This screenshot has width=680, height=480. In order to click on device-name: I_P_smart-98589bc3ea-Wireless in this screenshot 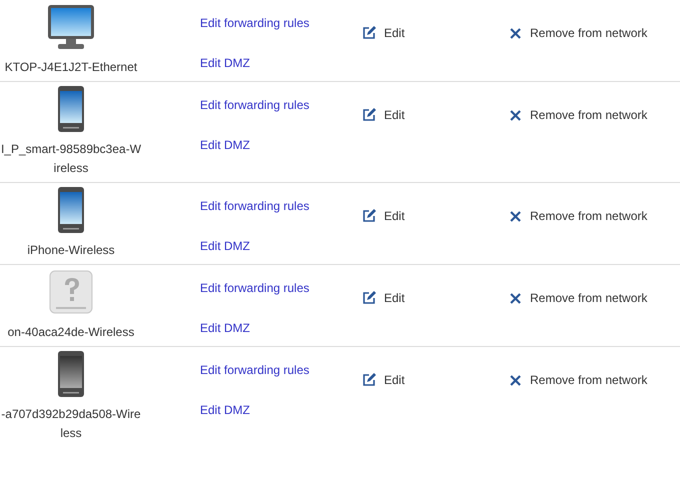, I will do `click(71, 159)`.